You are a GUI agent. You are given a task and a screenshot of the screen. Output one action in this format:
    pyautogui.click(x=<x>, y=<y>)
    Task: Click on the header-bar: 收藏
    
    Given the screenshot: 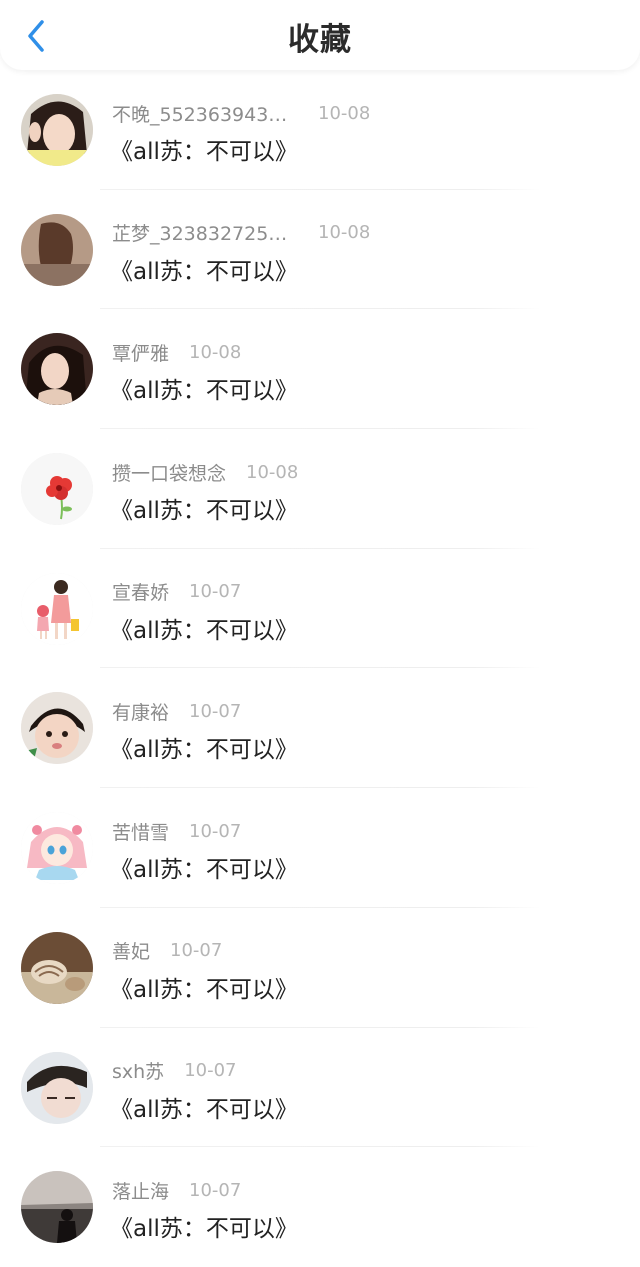 What is the action you would take?
    pyautogui.click(x=320, y=35)
    